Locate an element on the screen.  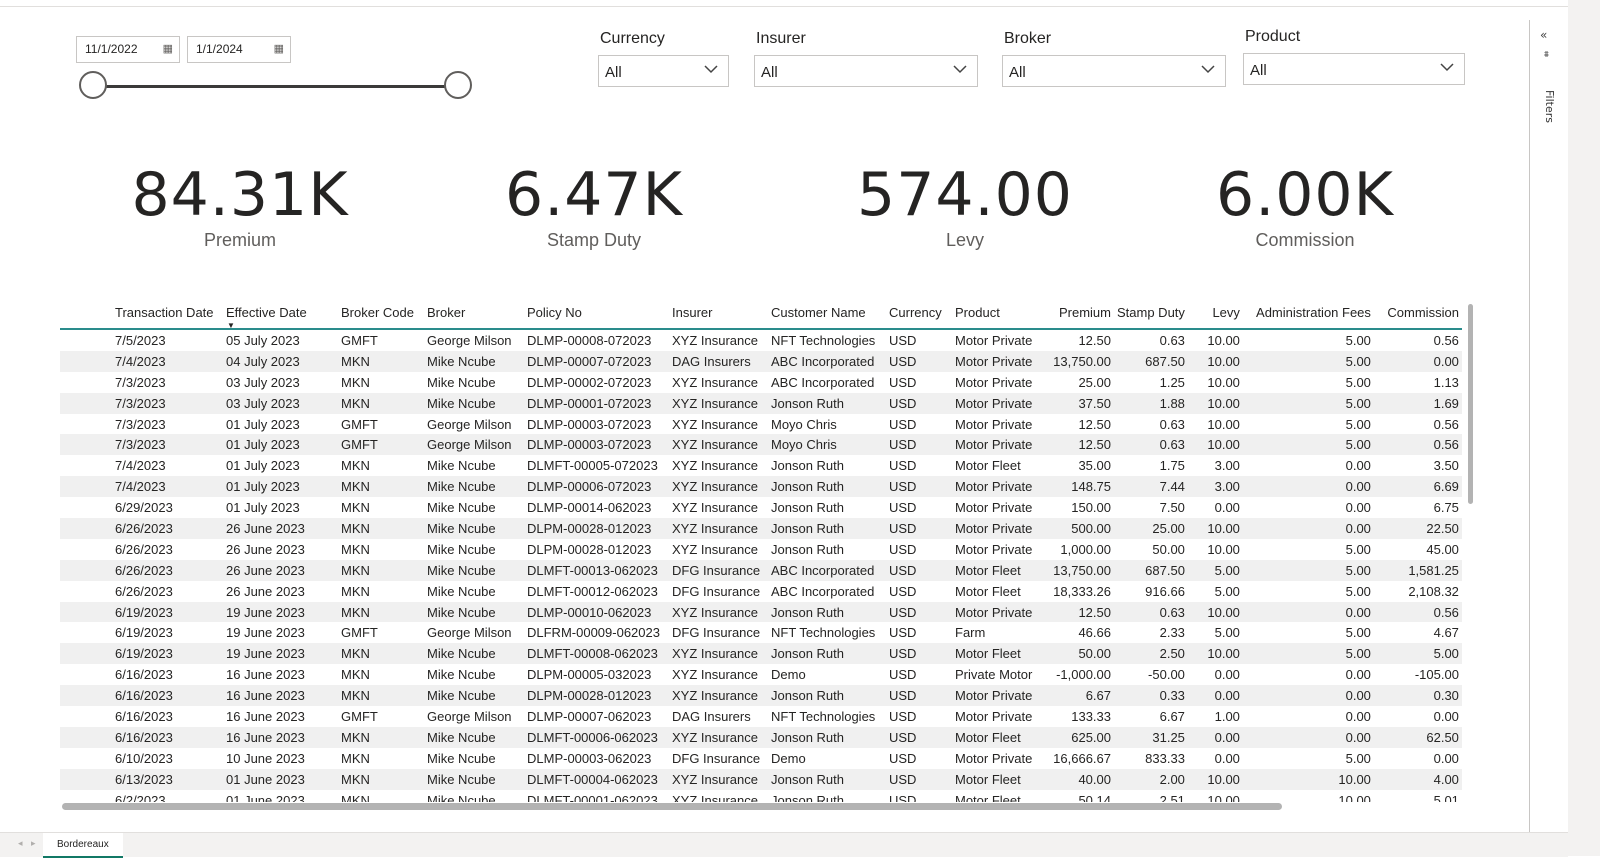
collapse-icon: « is located at coordinates (1543, 35).